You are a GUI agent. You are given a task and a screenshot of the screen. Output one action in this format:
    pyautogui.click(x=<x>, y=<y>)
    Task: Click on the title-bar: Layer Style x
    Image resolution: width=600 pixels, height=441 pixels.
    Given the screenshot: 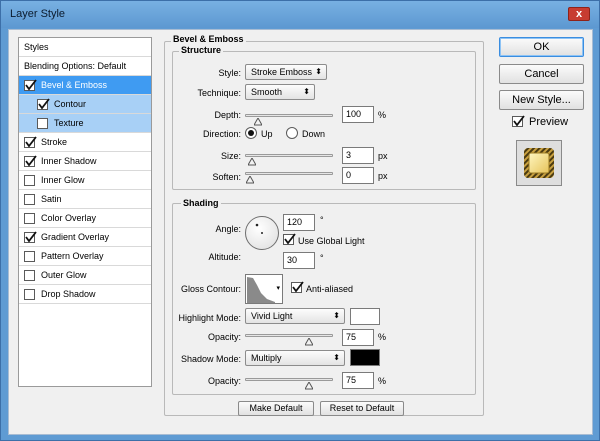 What is the action you would take?
    pyautogui.click(x=300, y=14)
    